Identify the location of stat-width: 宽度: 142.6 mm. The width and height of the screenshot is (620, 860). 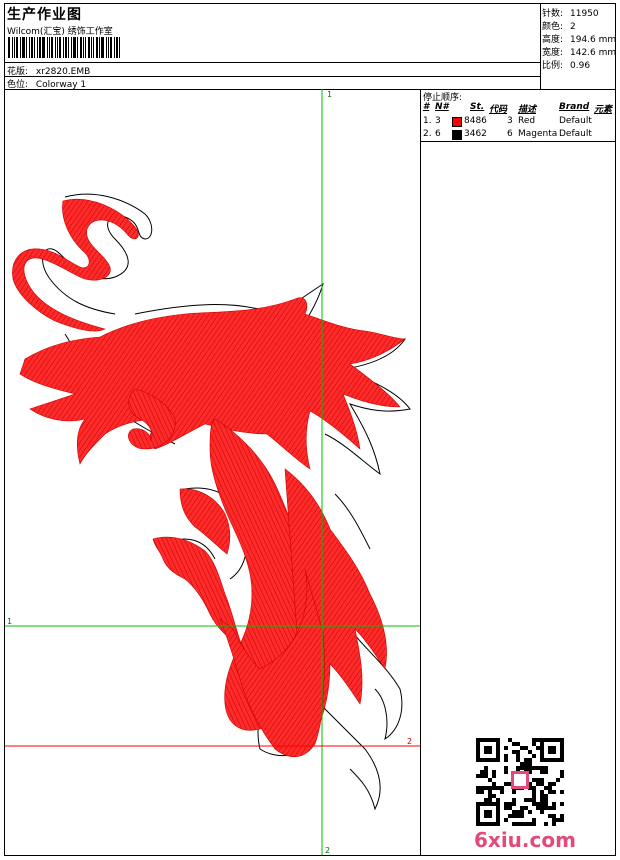
(579, 53).